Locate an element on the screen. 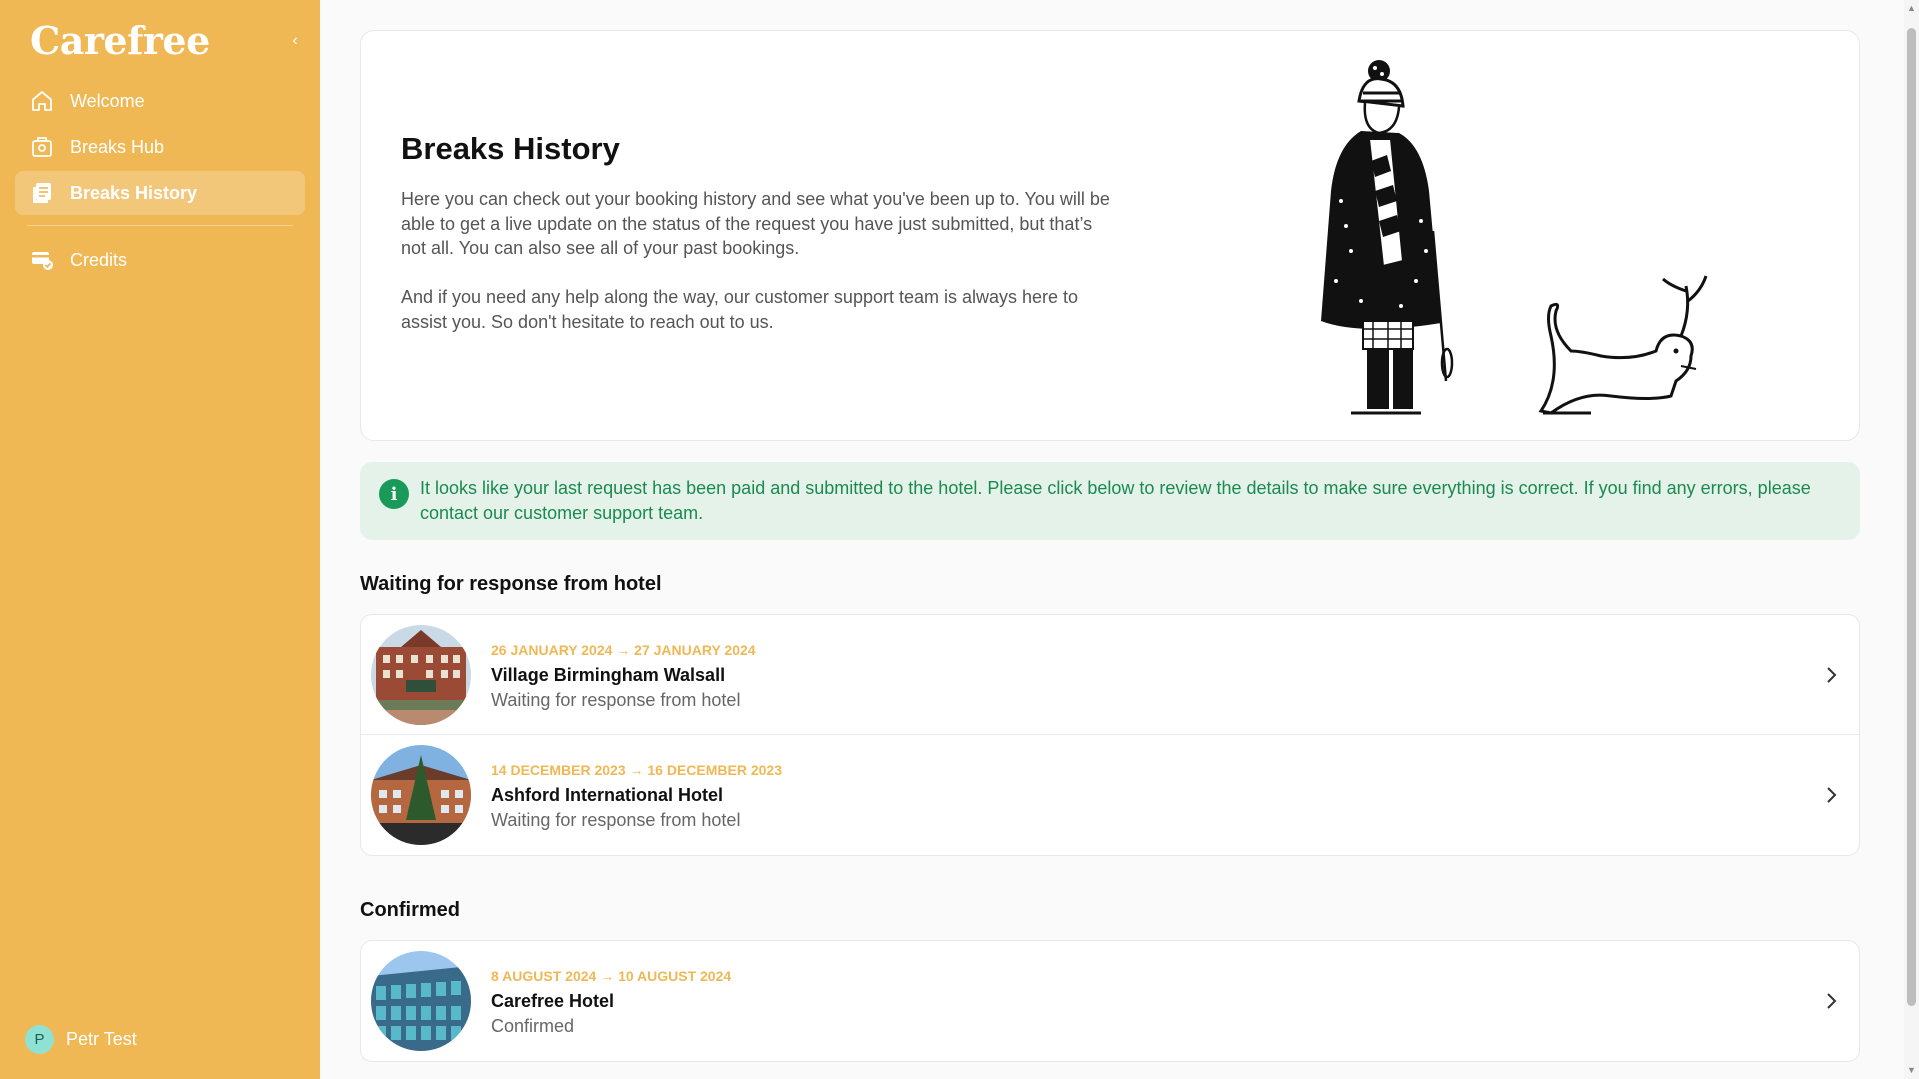 The width and height of the screenshot is (1919, 1079). page-title: Breaks History is located at coordinates (510, 148).